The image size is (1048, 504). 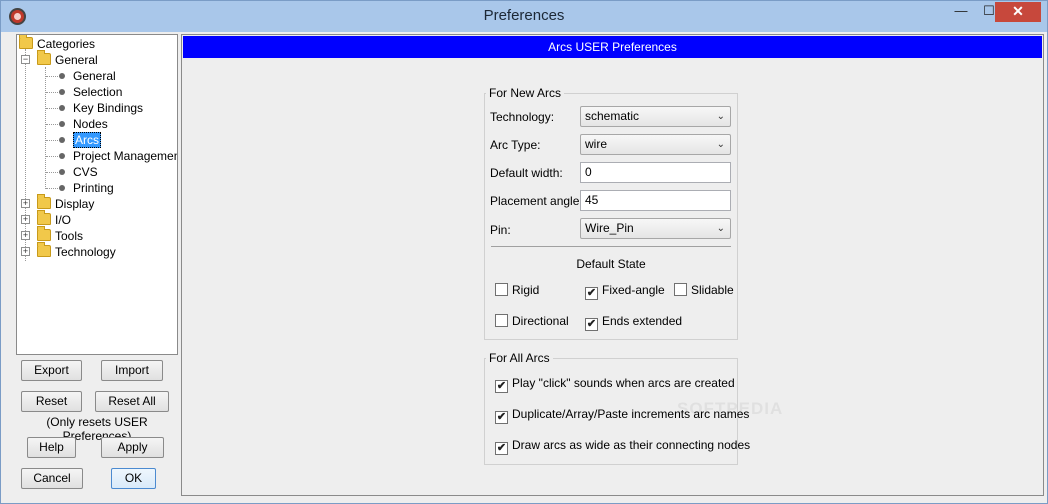 I want to click on watermark: SOFTPEDIA, so click(x=730, y=408).